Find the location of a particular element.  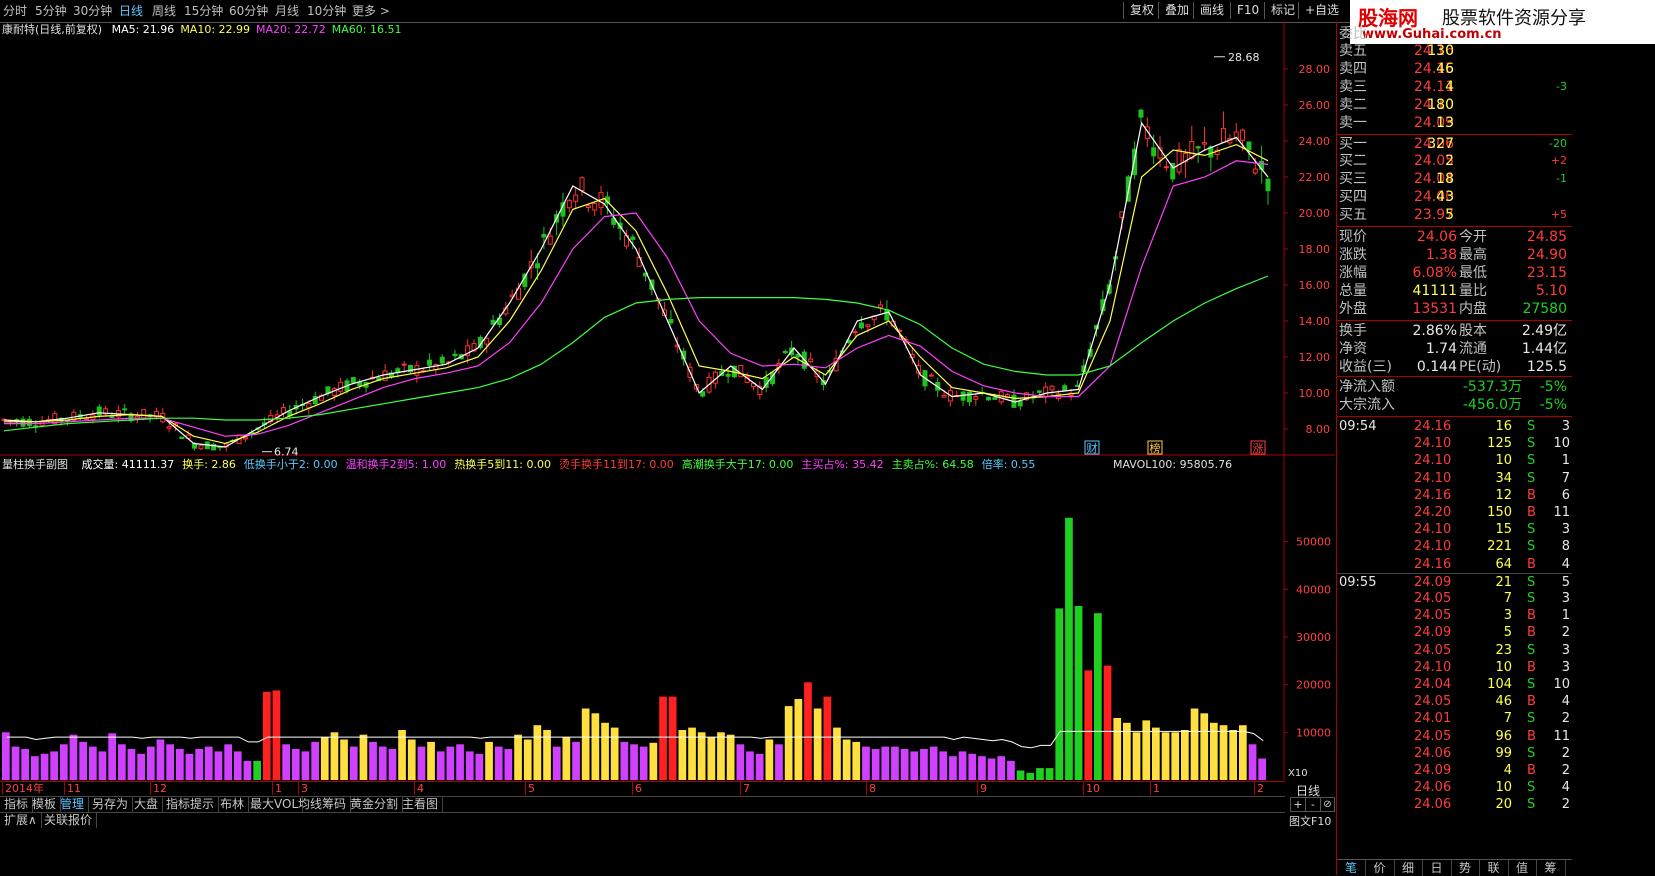

indicator-tab-9: 黄金分割 is located at coordinates (375, 804).